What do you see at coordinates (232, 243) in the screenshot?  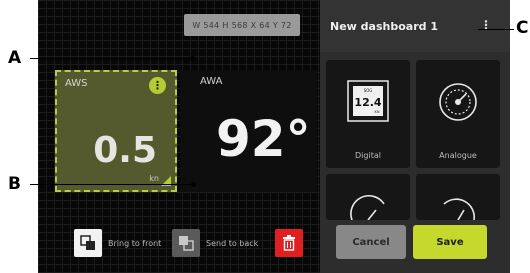 I see `send-to-back-label: Send to back` at bounding box center [232, 243].